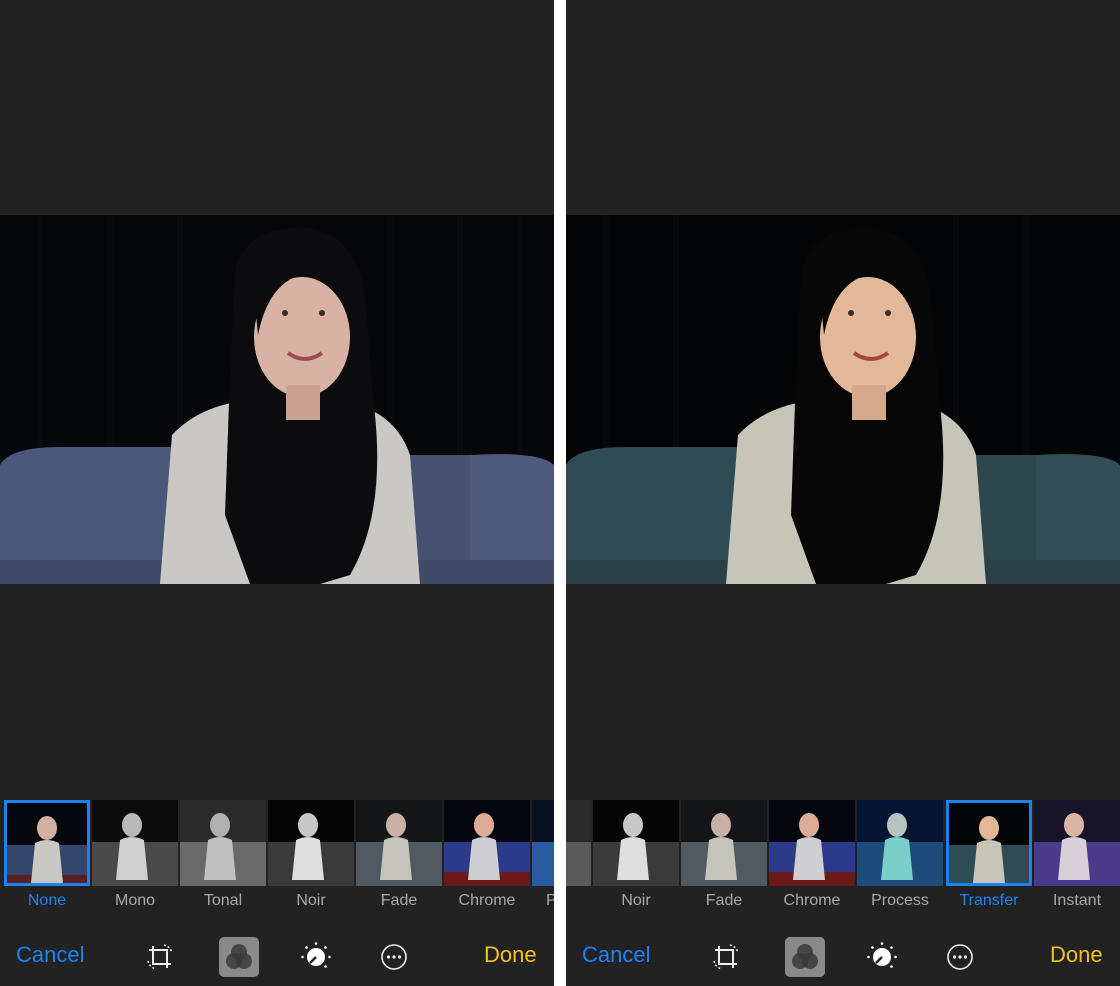 The height and width of the screenshot is (986, 1120). I want to click on filter-thumb-tonal-partial, so click(578, 843).